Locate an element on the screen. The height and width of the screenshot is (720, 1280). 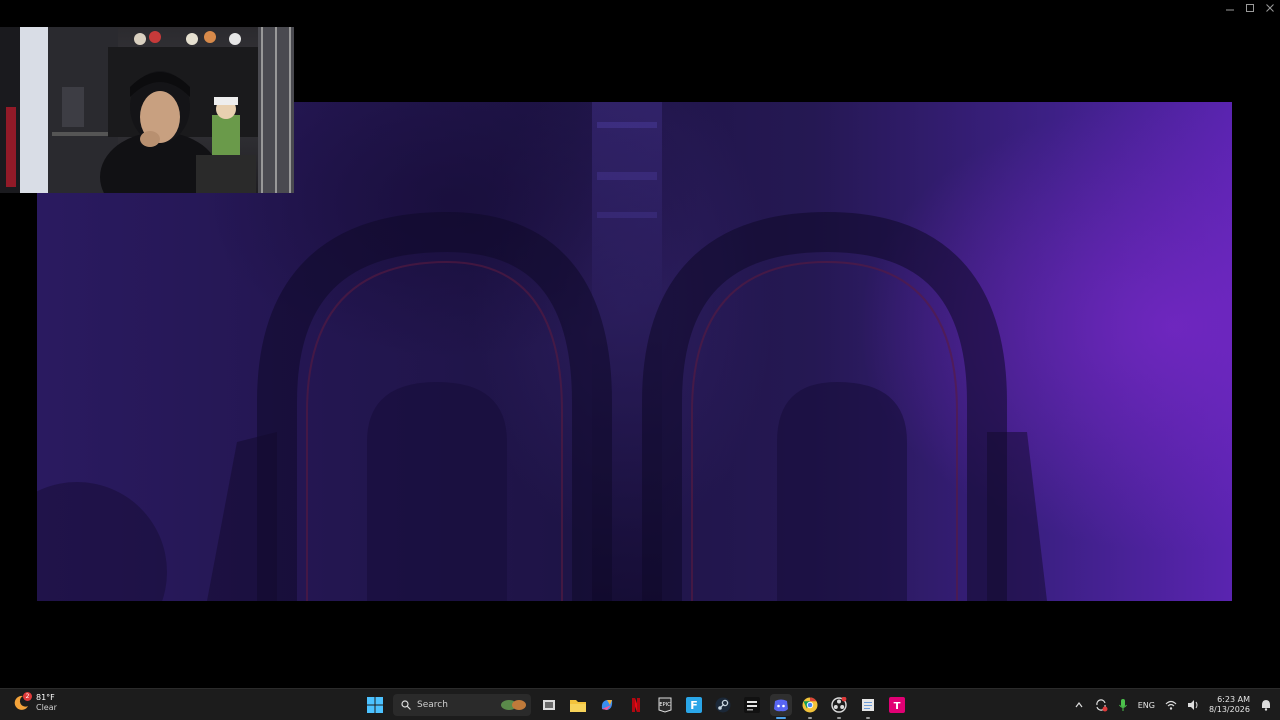
obs-running-indicator is located at coordinates (839, 718).